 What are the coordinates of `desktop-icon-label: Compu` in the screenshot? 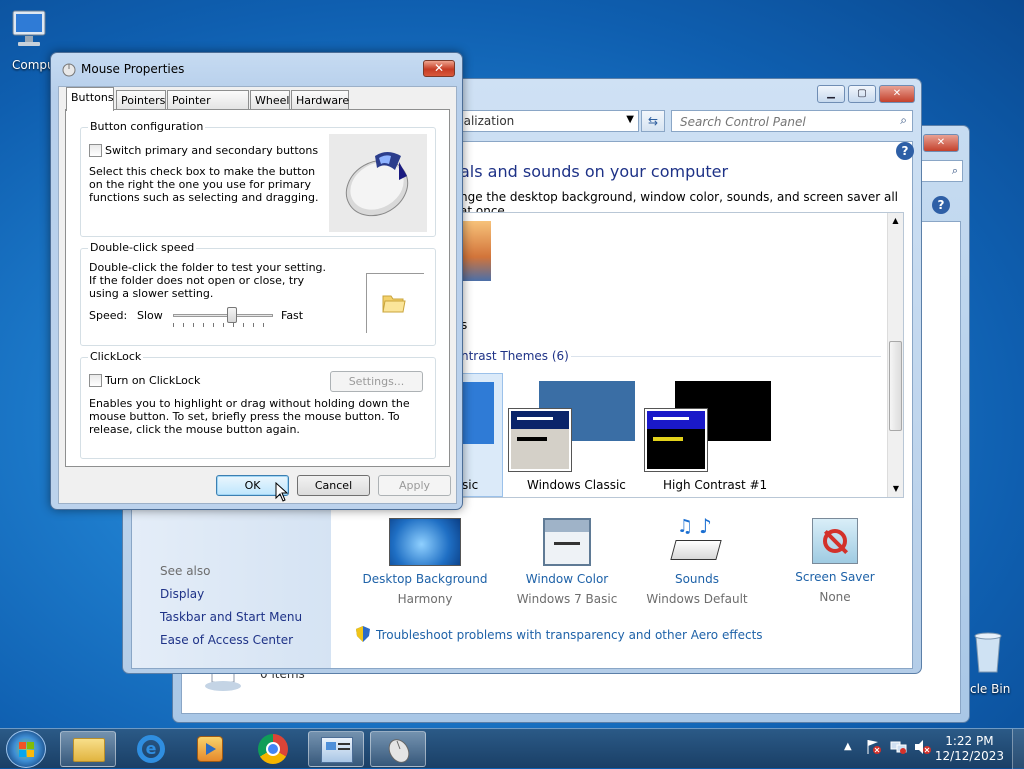 It's located at (33, 65).